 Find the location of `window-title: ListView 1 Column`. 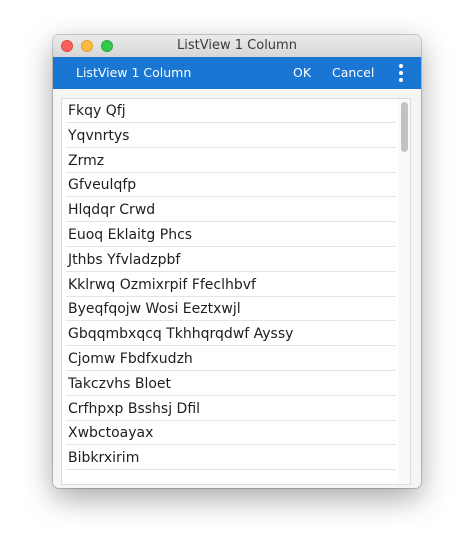

window-title: ListView 1 Column is located at coordinates (237, 45).